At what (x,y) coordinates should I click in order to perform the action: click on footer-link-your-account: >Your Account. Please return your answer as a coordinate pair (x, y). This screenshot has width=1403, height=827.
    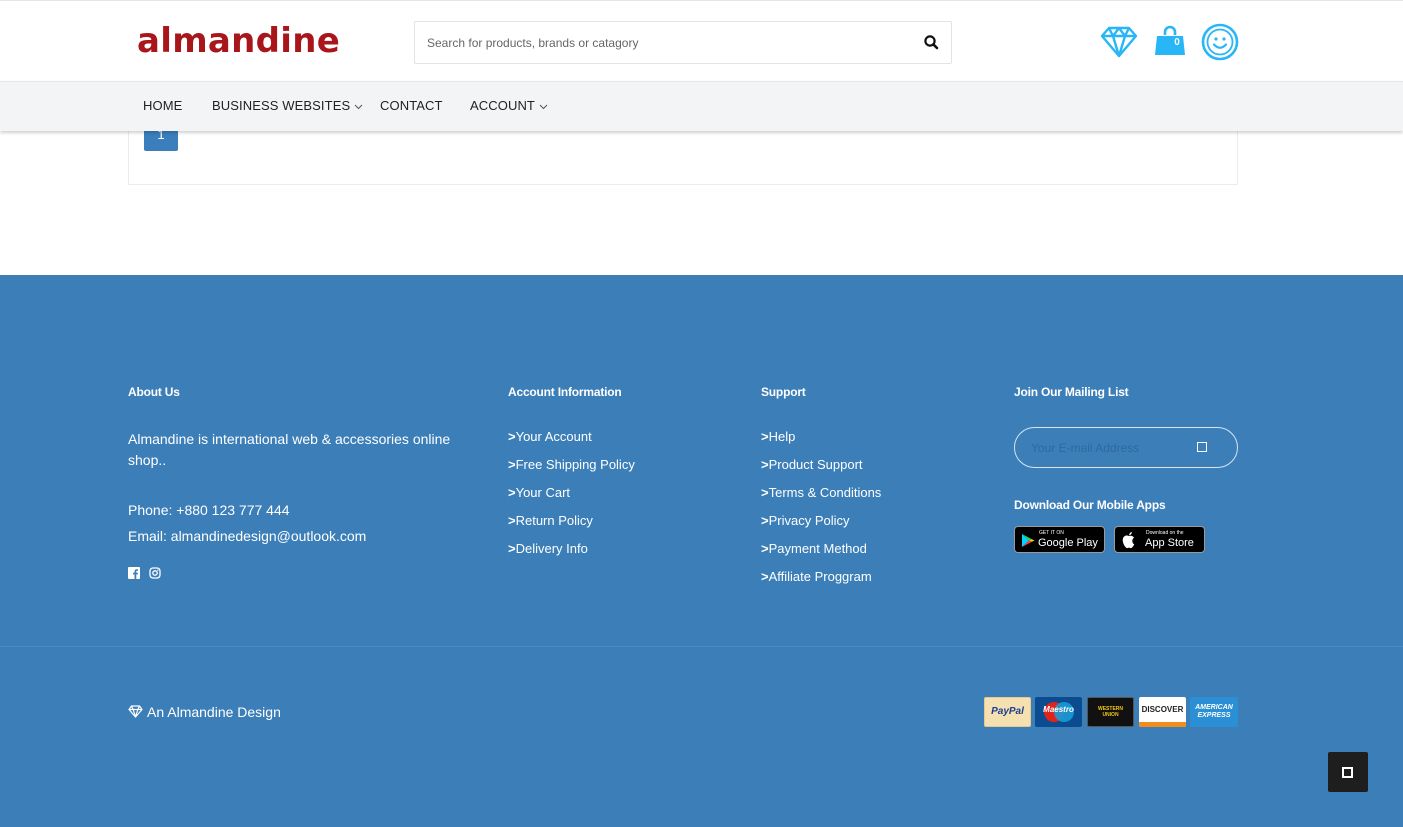
    Looking at the image, I should click on (571, 441).